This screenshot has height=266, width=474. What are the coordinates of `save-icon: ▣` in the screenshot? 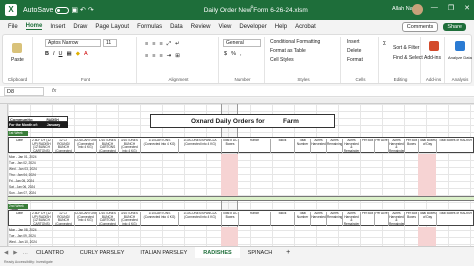 It's located at (74, 10).